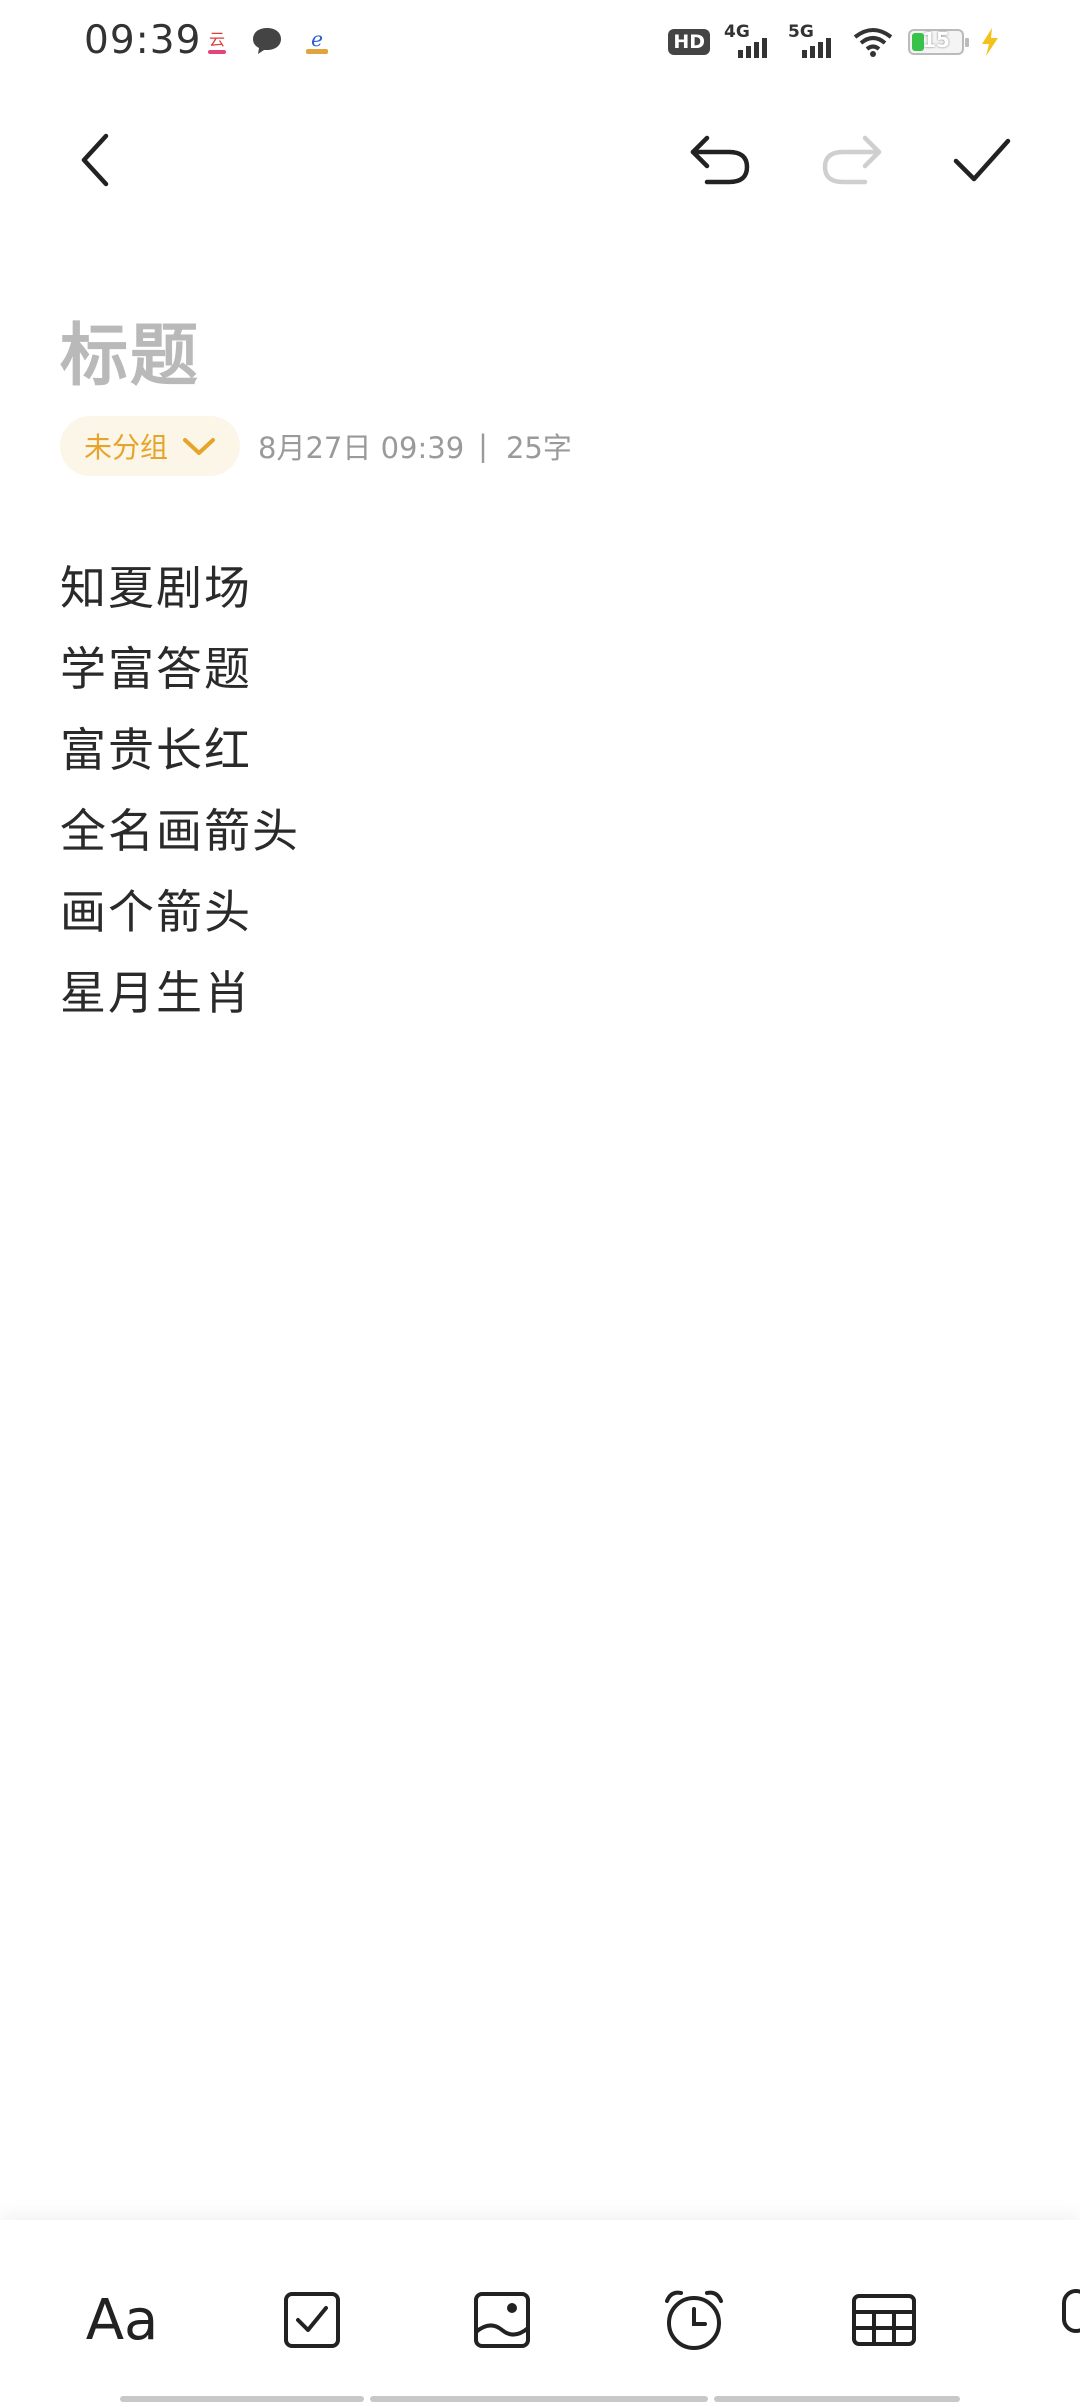 Image resolution: width=1080 pixels, height=2408 pixels. I want to click on save-done-button, so click(982, 160).